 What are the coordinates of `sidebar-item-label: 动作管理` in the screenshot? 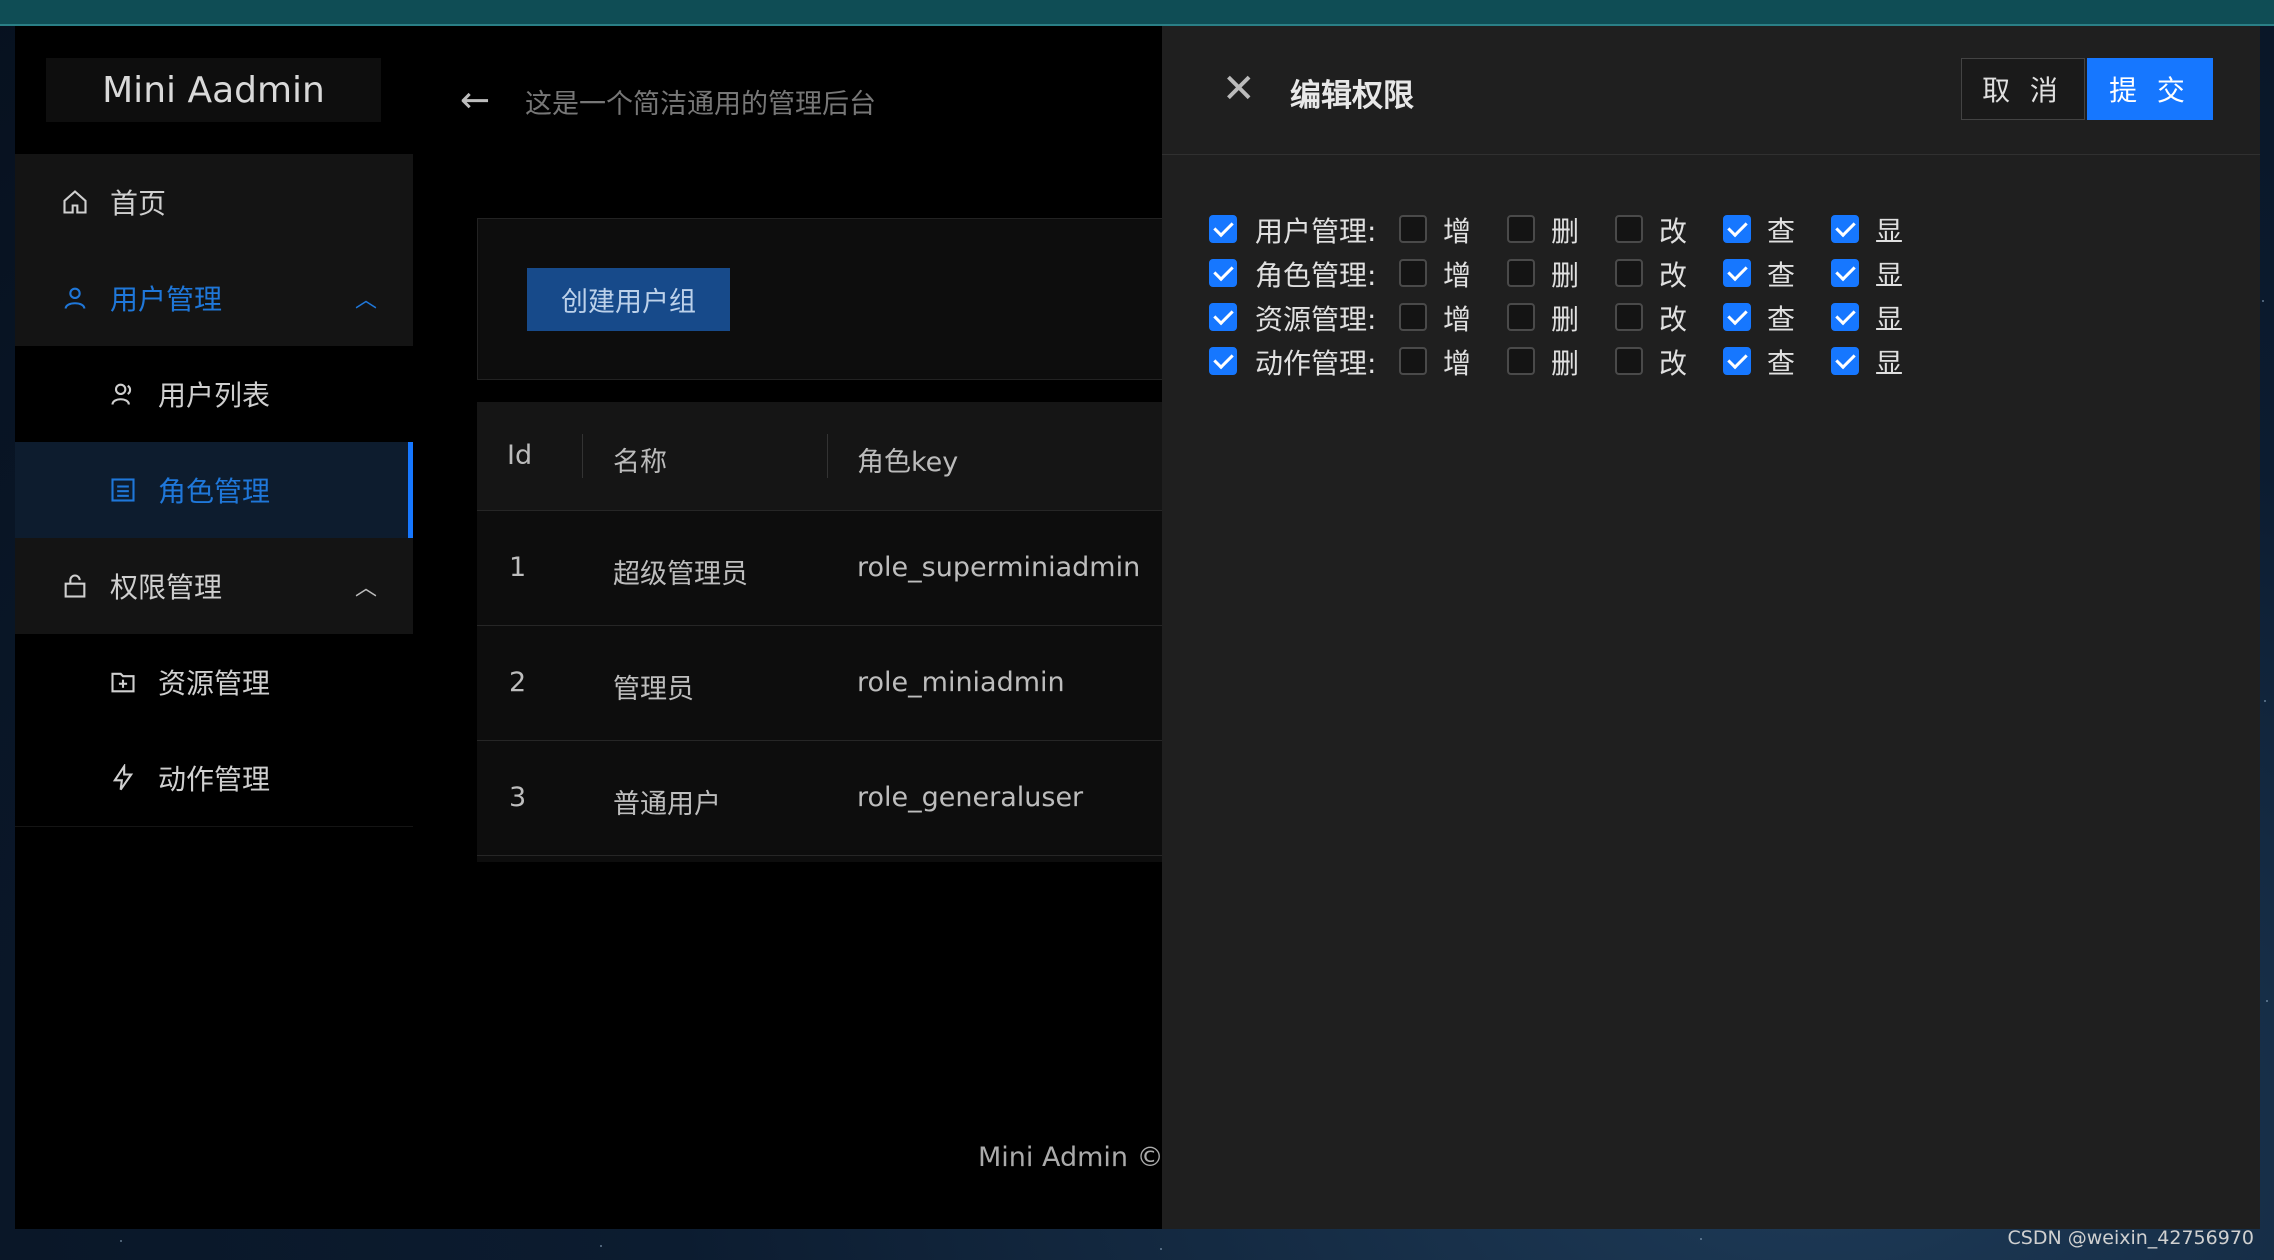 It's located at (214, 779).